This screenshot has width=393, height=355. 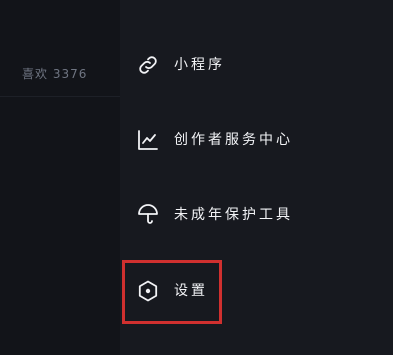 I want to click on likes-label: 喜欢 3376, so click(x=55, y=74).